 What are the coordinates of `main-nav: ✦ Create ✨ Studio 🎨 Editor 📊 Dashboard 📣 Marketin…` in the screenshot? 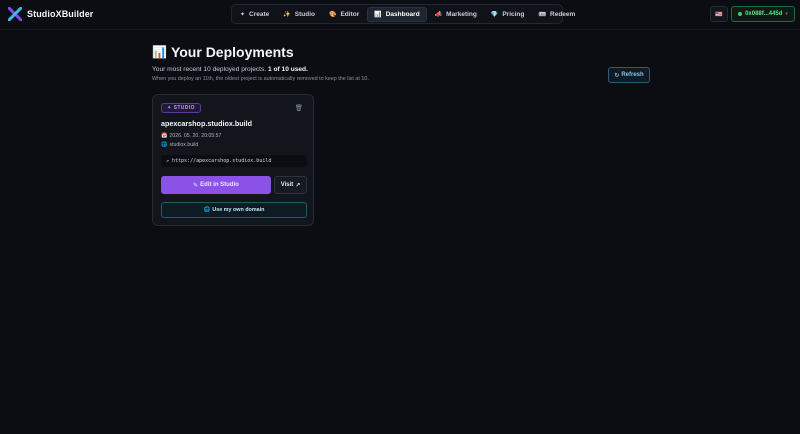 It's located at (403, 14).